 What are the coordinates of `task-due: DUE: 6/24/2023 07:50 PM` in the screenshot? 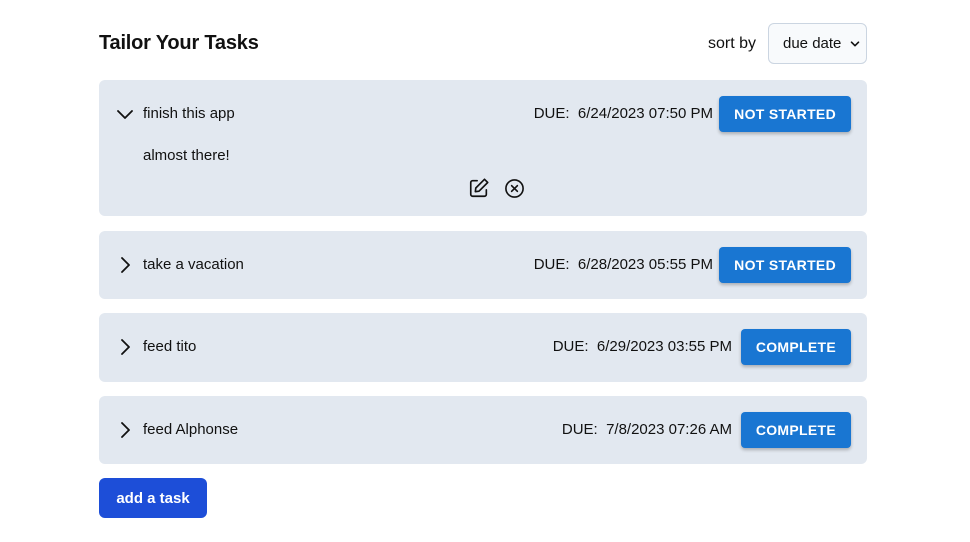 It's located at (623, 113).